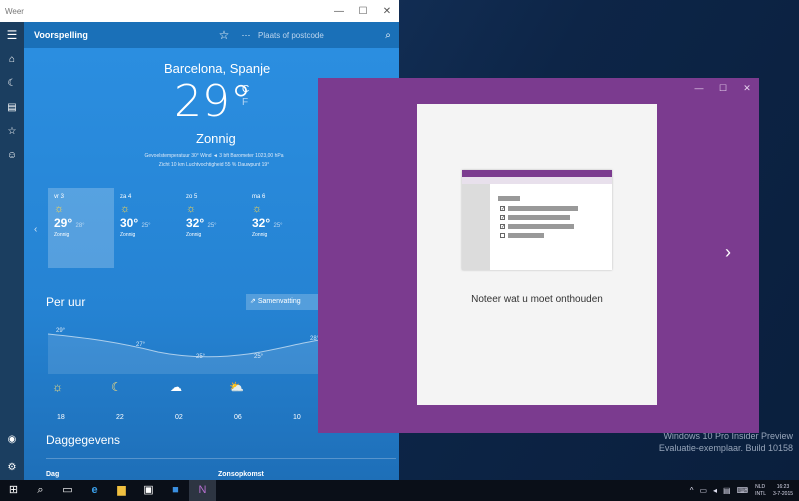 Image resolution: width=799 pixels, height=501 pixels. I want to click on language-indicator: NLD INTL, so click(760, 491).